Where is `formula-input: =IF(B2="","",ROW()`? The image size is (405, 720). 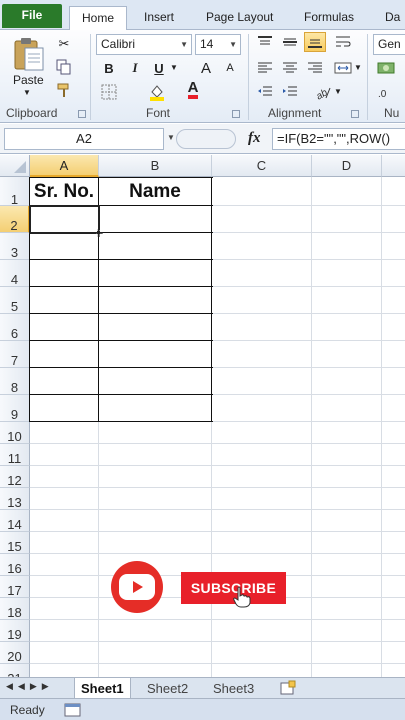 formula-input: =IF(B2="","",ROW() is located at coordinates (338, 139).